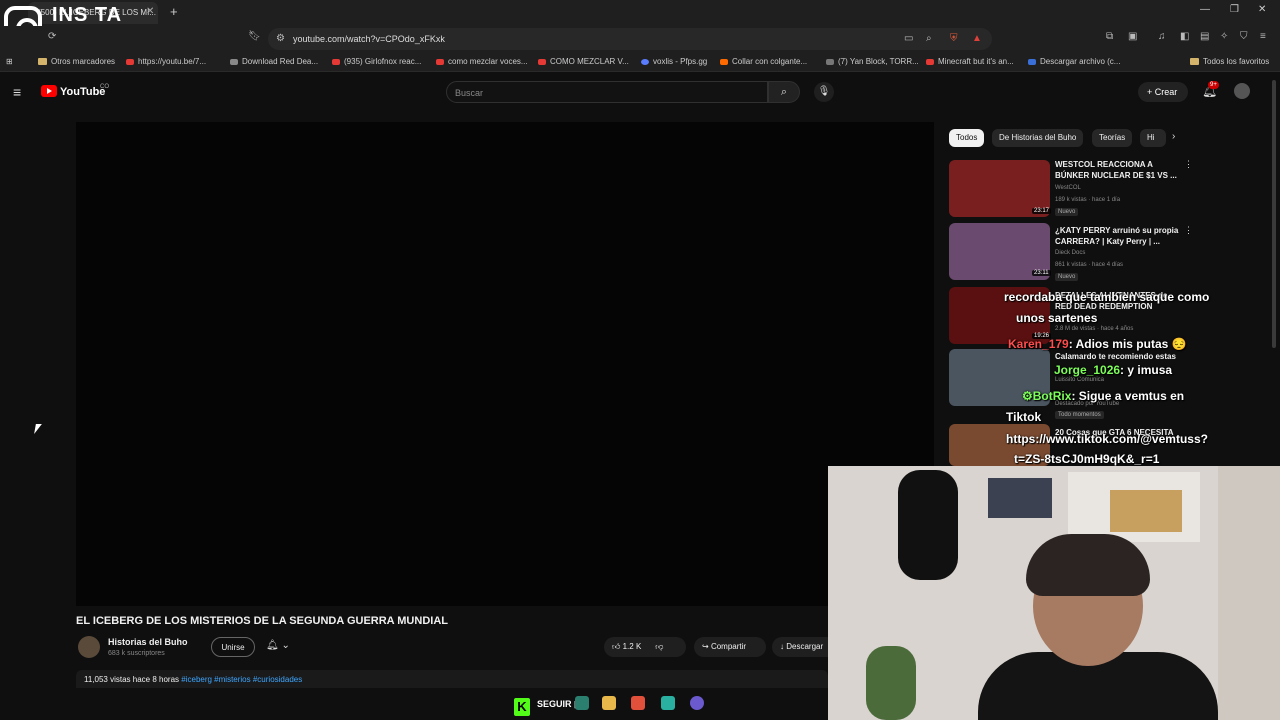 This screenshot has width=1280, height=720. I want to click on chat-message: Jorge_1026: y imusa, so click(1113, 370).